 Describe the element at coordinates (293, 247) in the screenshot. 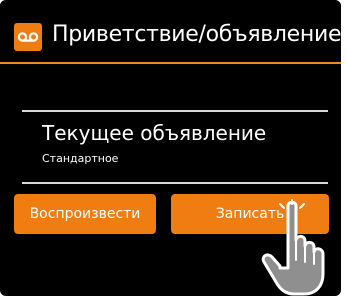

I see `pointing-hand-icon` at that location.